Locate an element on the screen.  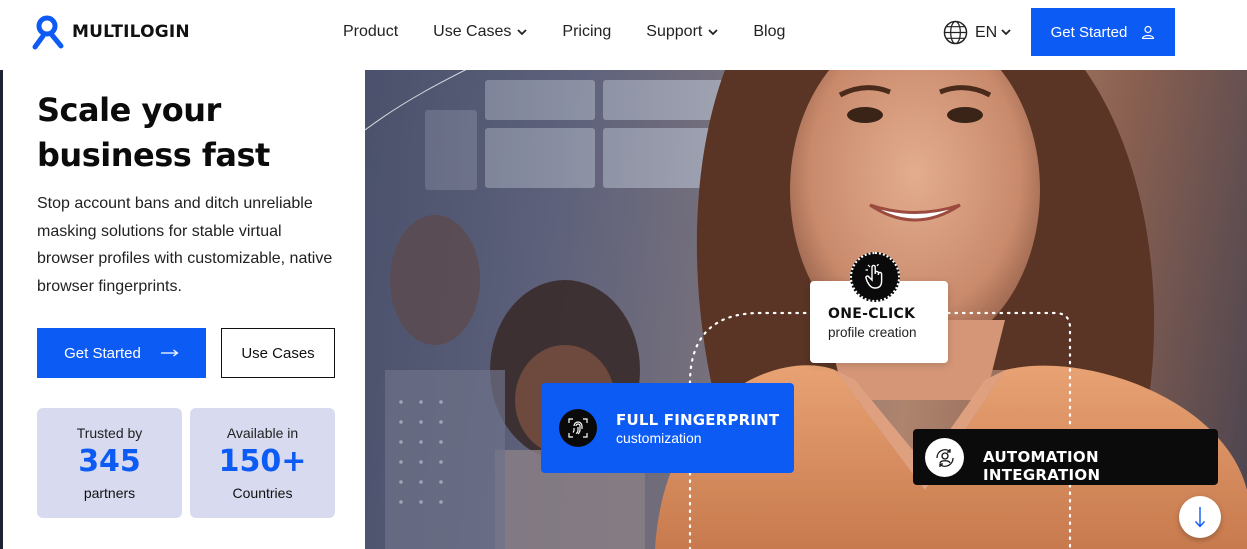
stat-top-label: Available in is located at coordinates (262, 433).